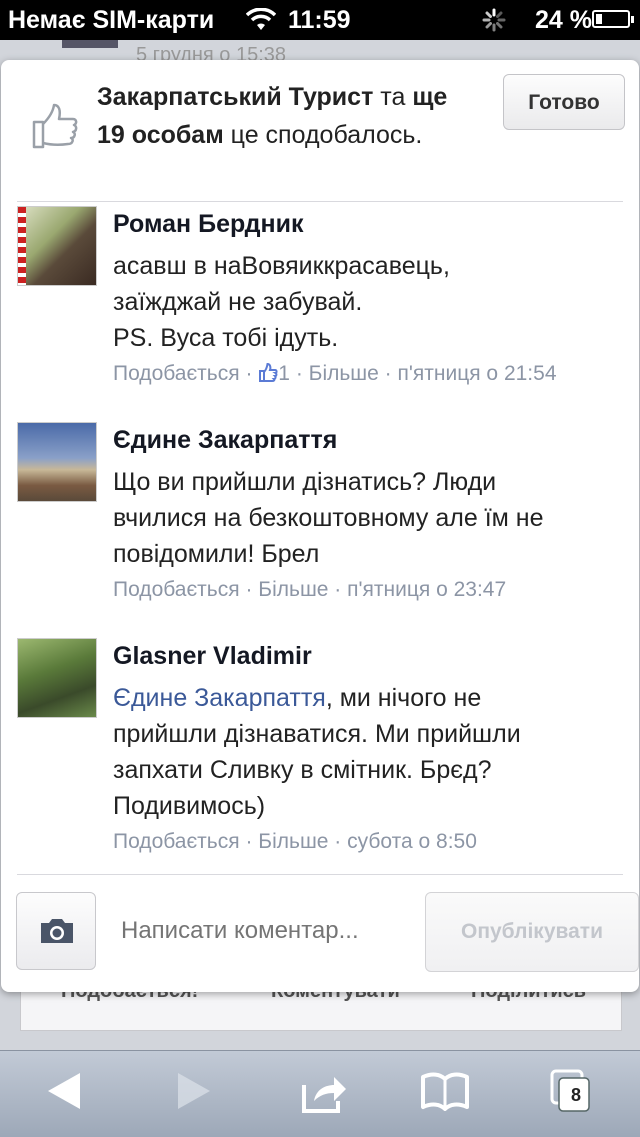 The height and width of the screenshot is (1137, 640). What do you see at coordinates (276, 931) in the screenshot?
I see `comment-input` at bounding box center [276, 931].